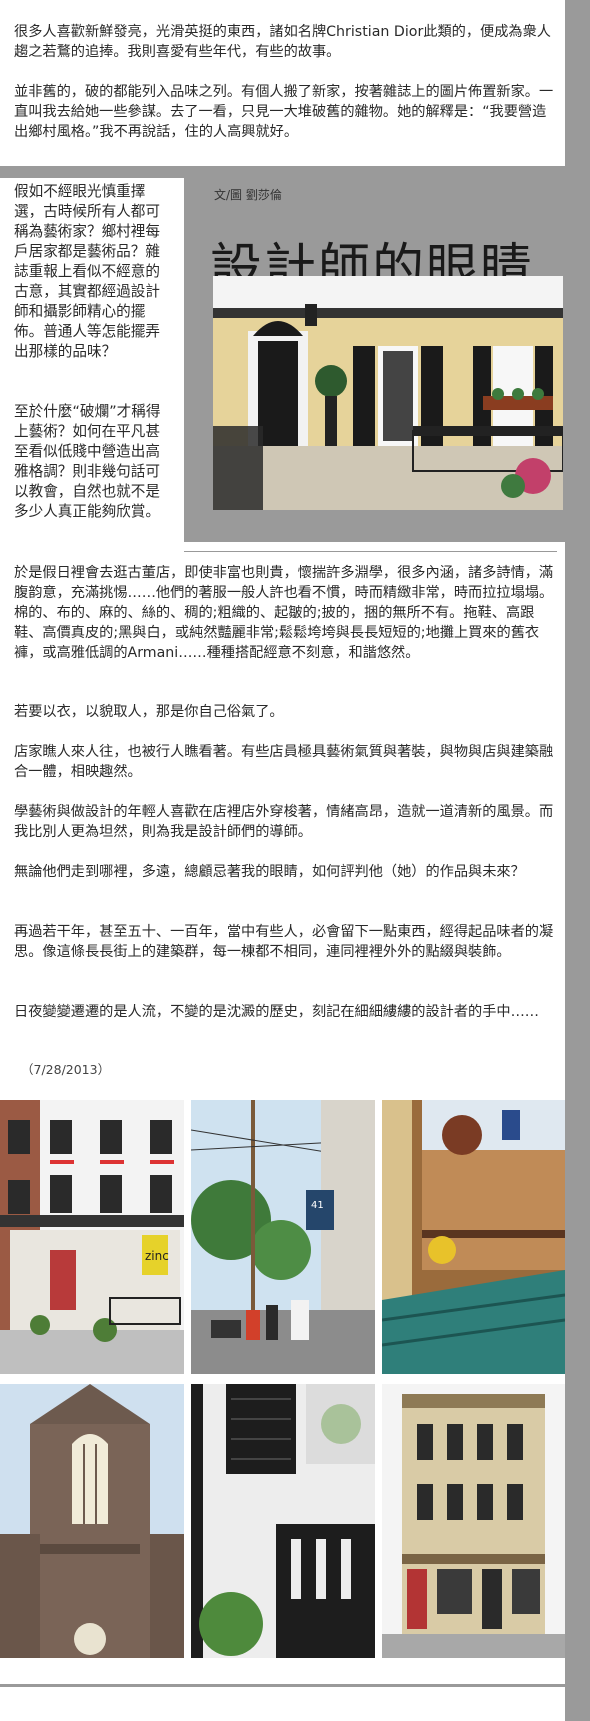  I want to click on cafe-window-photo, so click(473, 1237).